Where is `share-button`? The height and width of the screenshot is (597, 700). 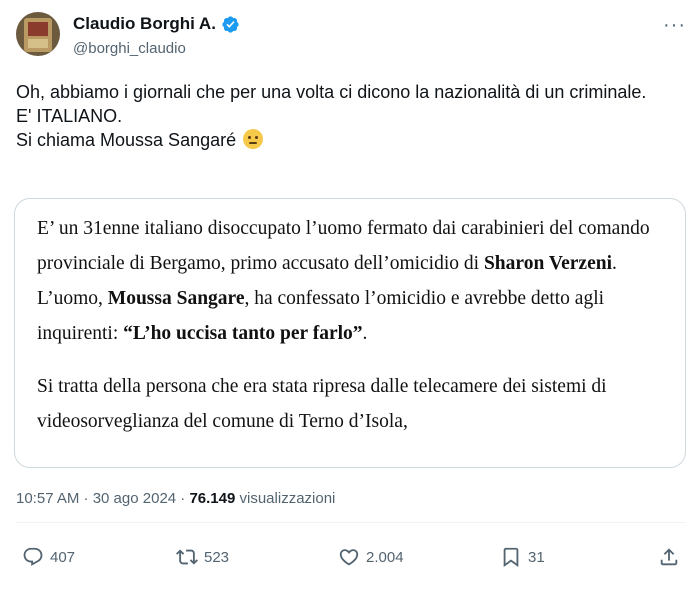
share-button is located at coordinates (672, 557).